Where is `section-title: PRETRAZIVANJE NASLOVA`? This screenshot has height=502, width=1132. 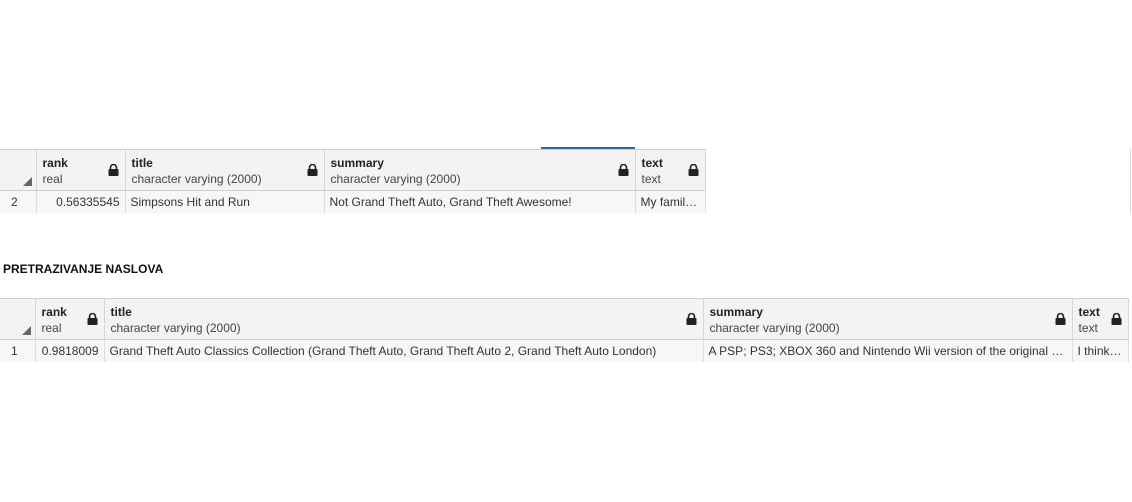 section-title: PRETRAZIVANJE NASLOVA is located at coordinates (83, 269).